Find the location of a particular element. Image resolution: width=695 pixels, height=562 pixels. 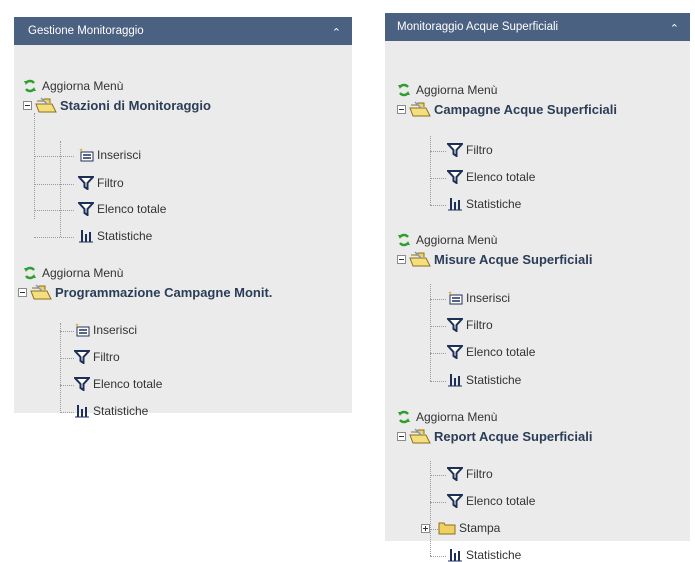

expand-toggle-icon is located at coordinates (425, 528).